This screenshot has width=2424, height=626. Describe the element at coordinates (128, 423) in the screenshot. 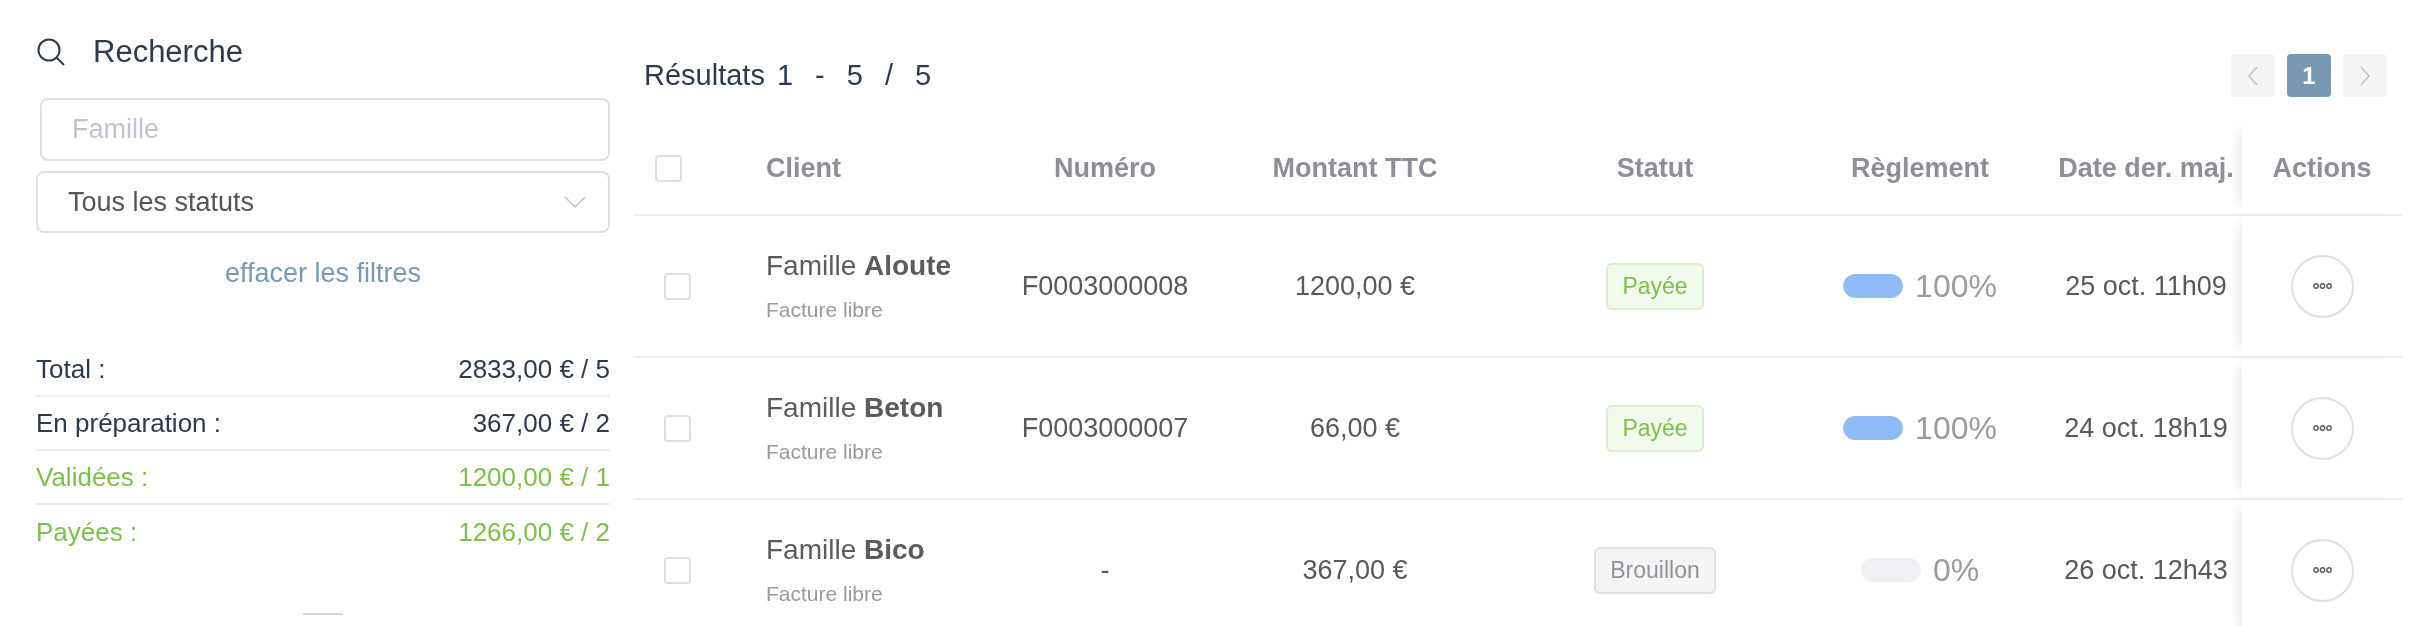

I see `summary-label: En préparation :` at that location.